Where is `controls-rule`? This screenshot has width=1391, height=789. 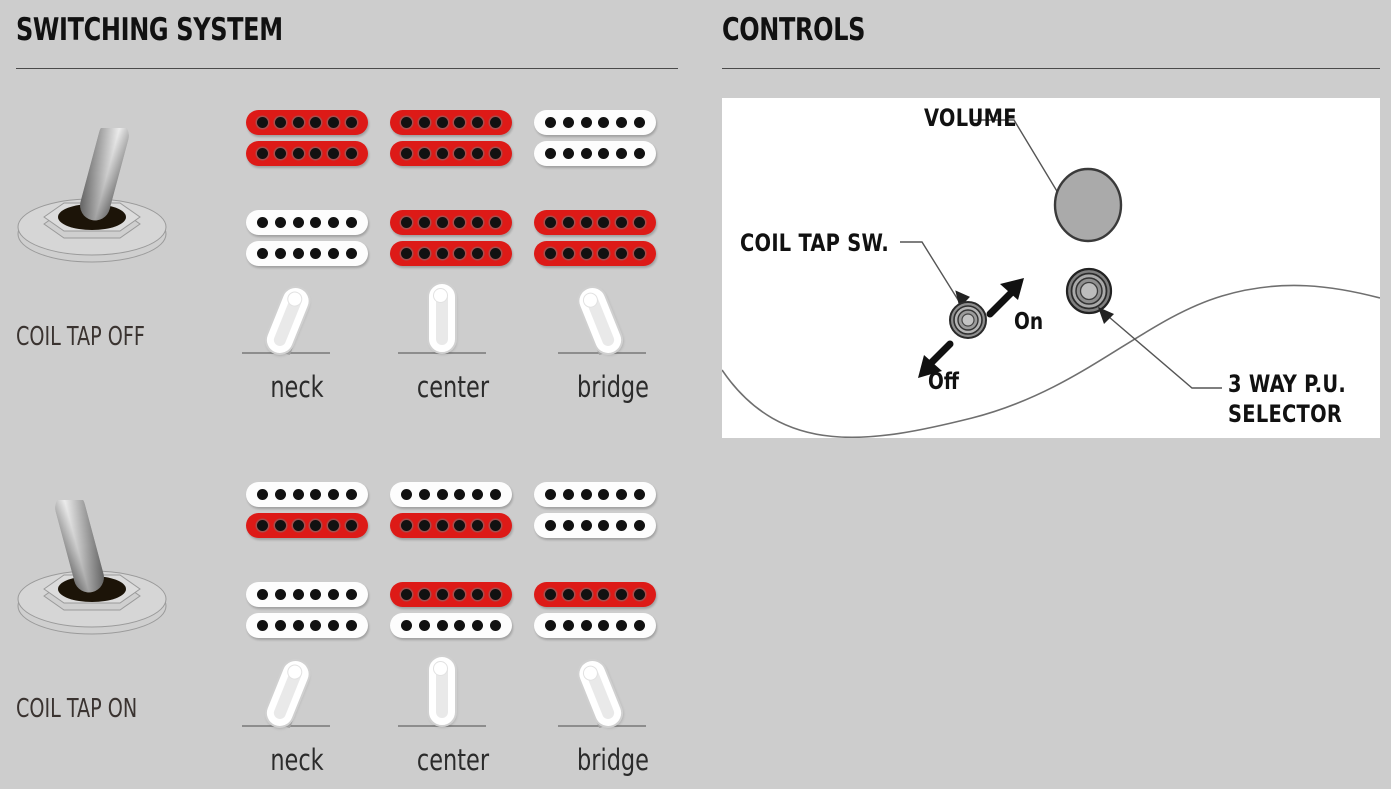
controls-rule is located at coordinates (1051, 68).